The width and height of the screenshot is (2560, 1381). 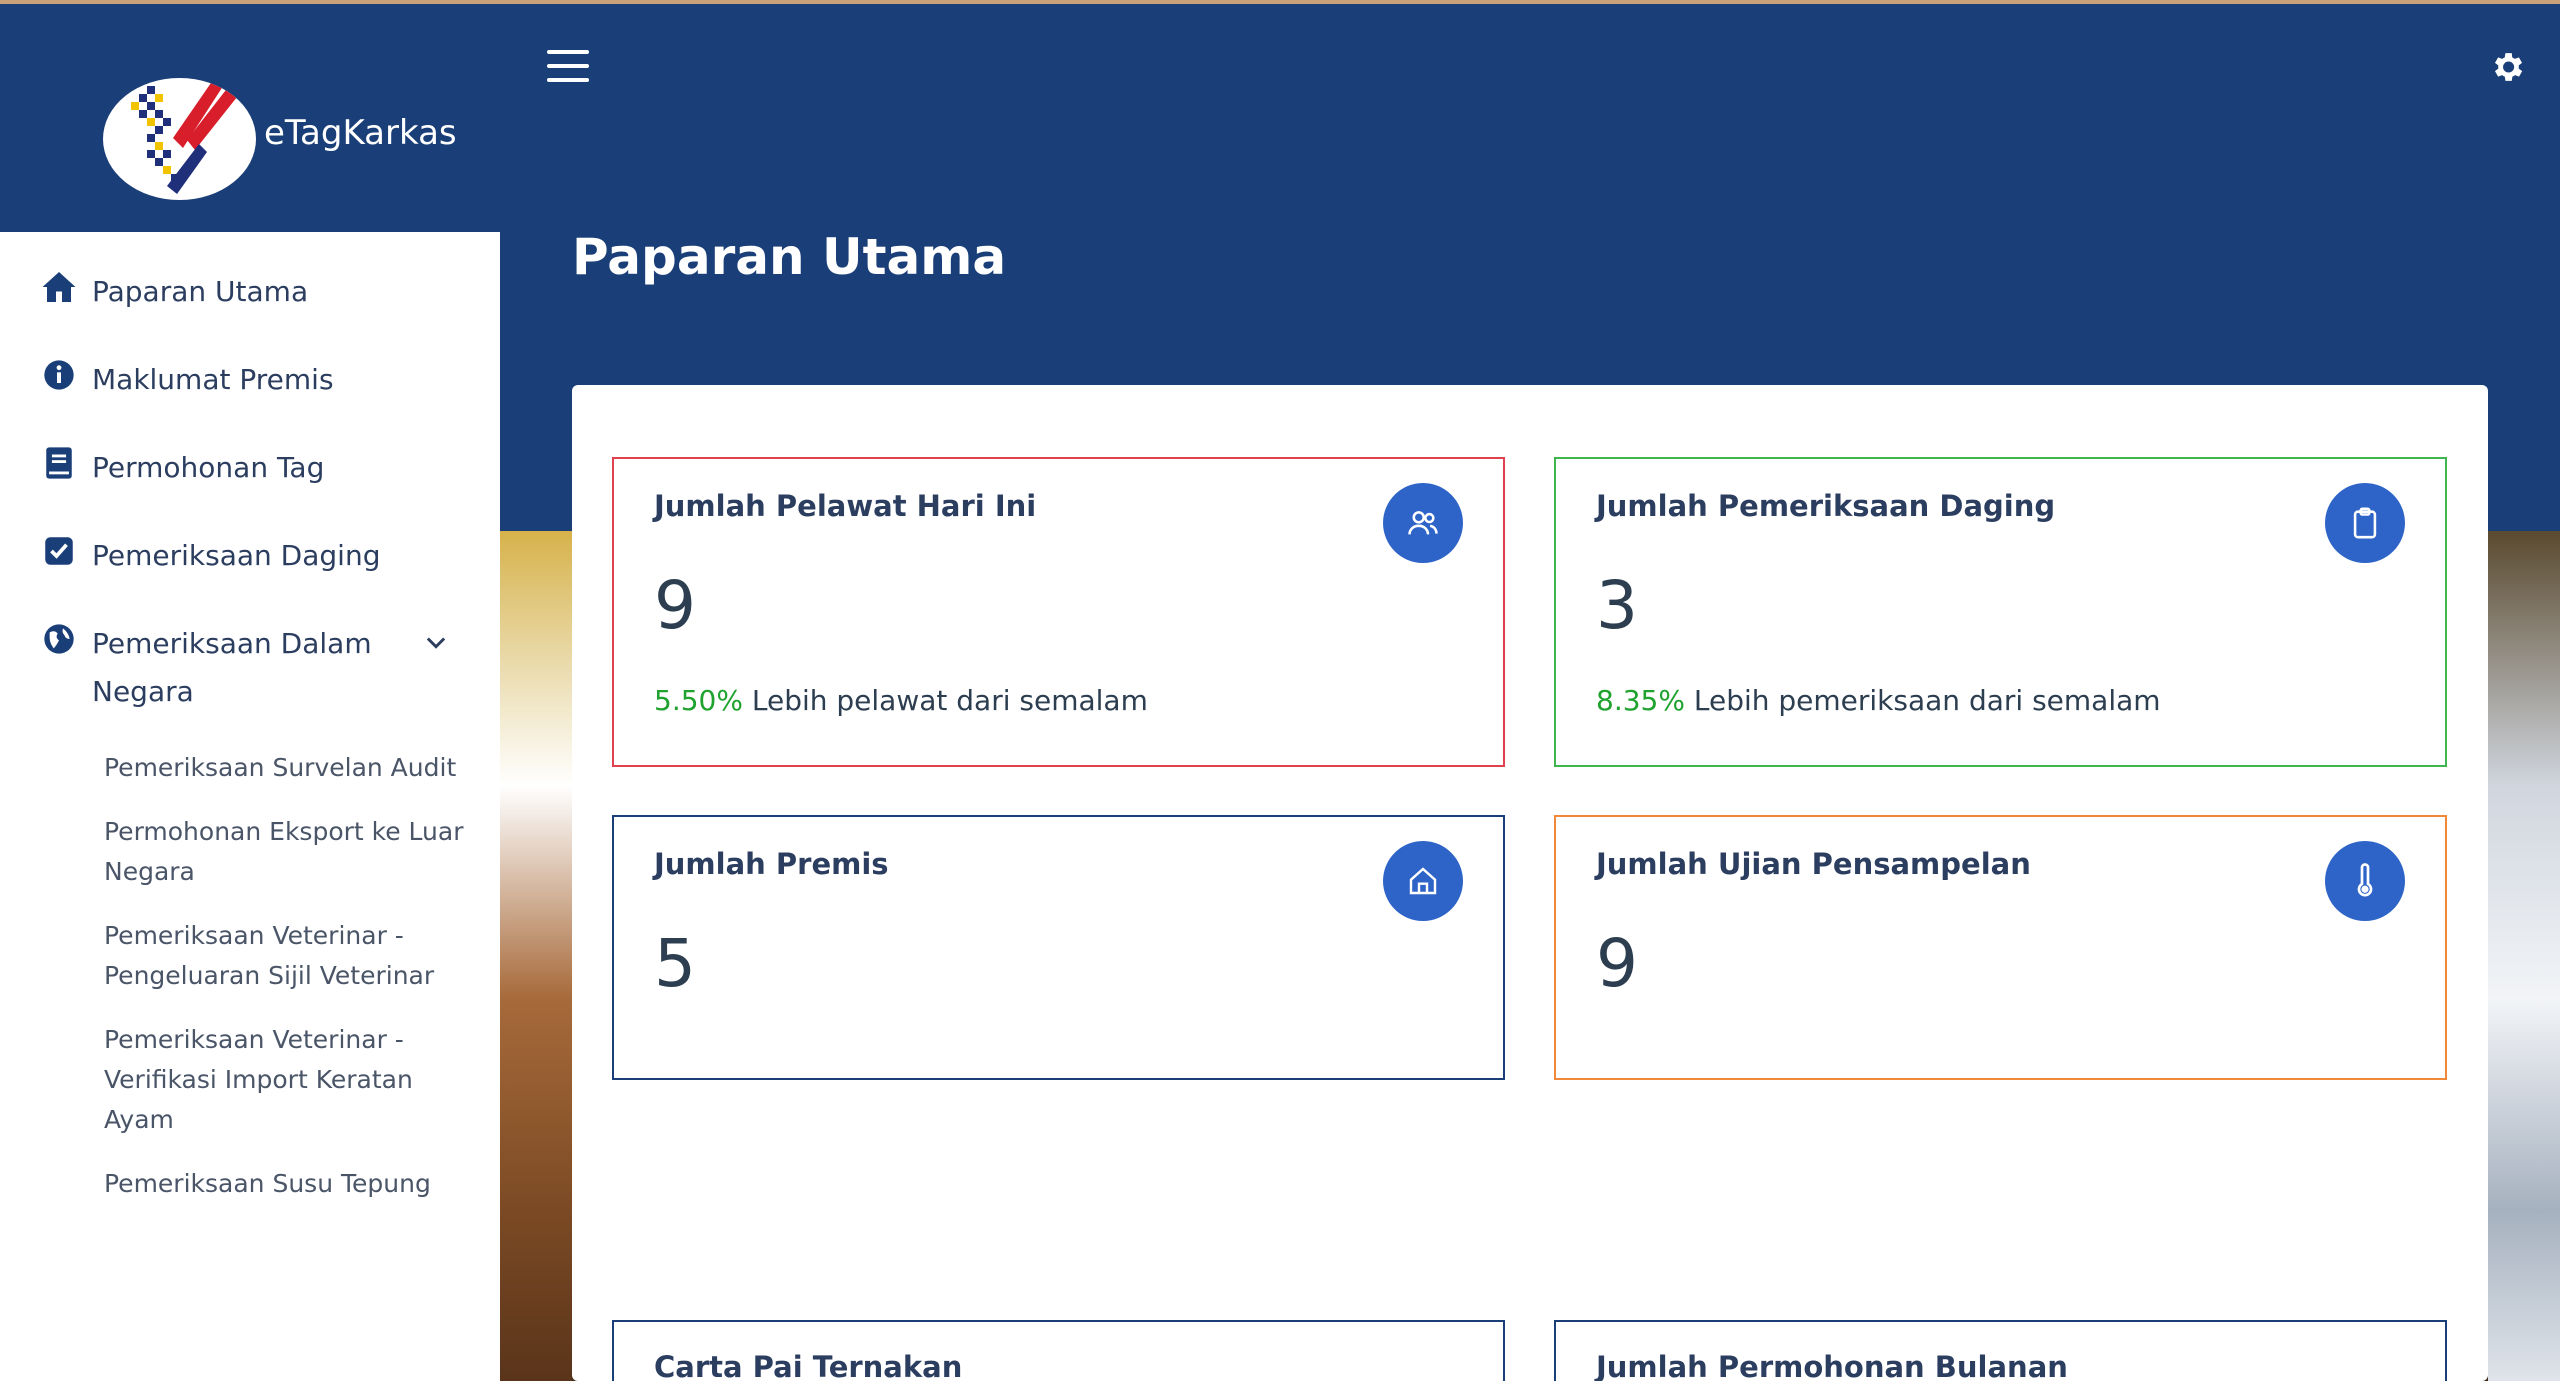 What do you see at coordinates (568, 66) in the screenshot?
I see `hamburger-icon` at bounding box center [568, 66].